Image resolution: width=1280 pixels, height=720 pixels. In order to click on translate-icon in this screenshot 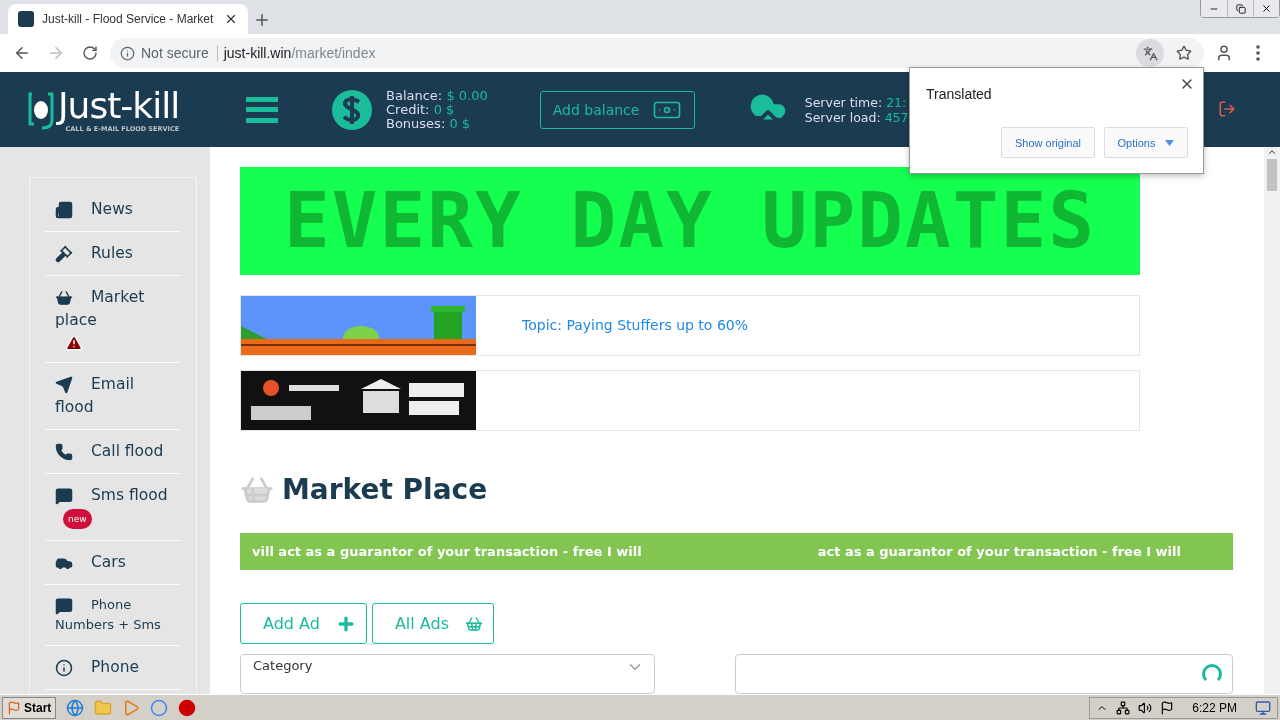, I will do `click(1150, 53)`.